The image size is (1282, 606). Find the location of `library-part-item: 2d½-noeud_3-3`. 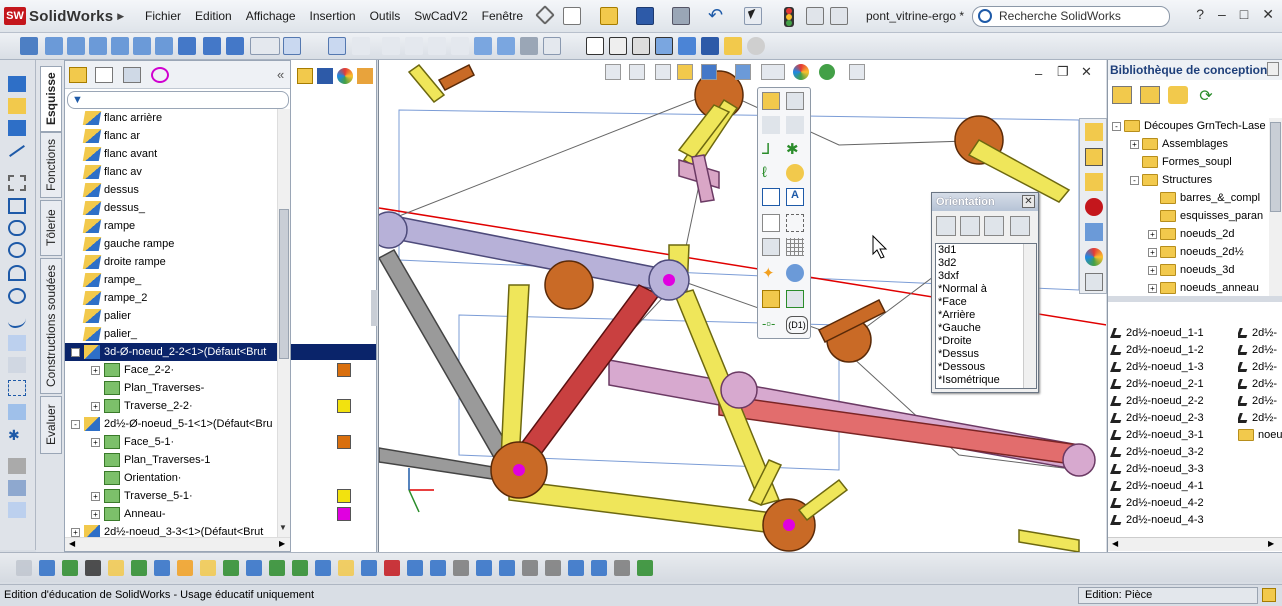

library-part-item: 2d½-noeud_3-3 is located at coordinates (1157, 468).